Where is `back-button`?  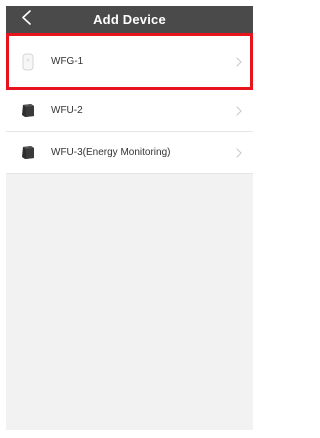 back-button is located at coordinates (26, 19).